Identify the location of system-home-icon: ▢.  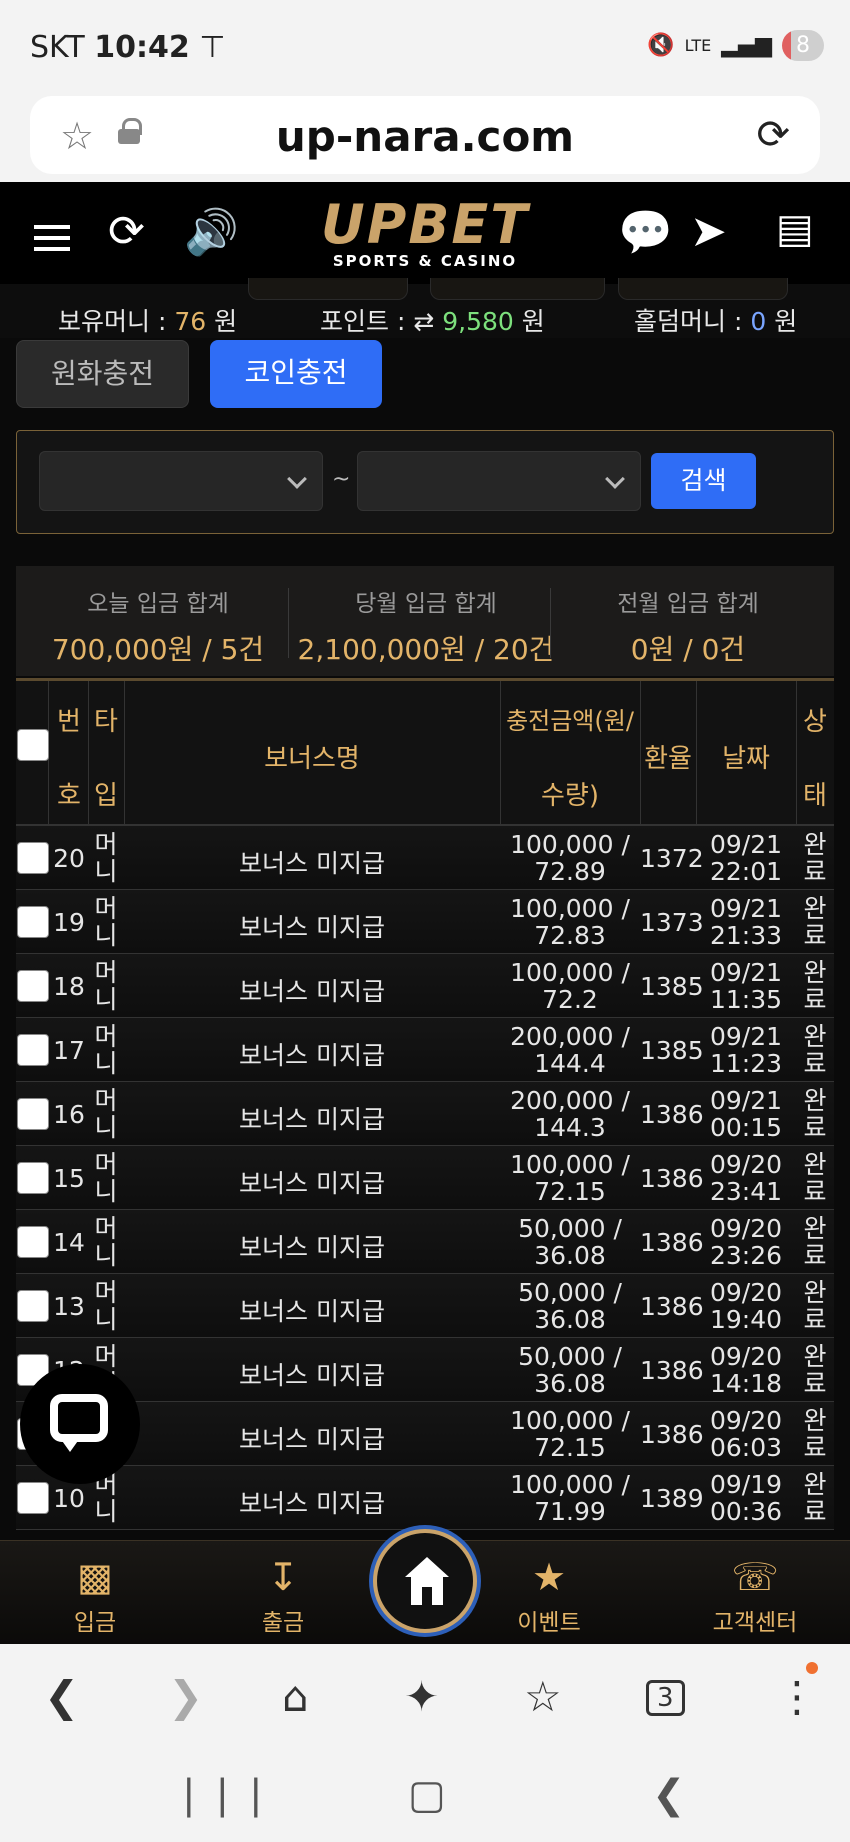
(427, 1795).